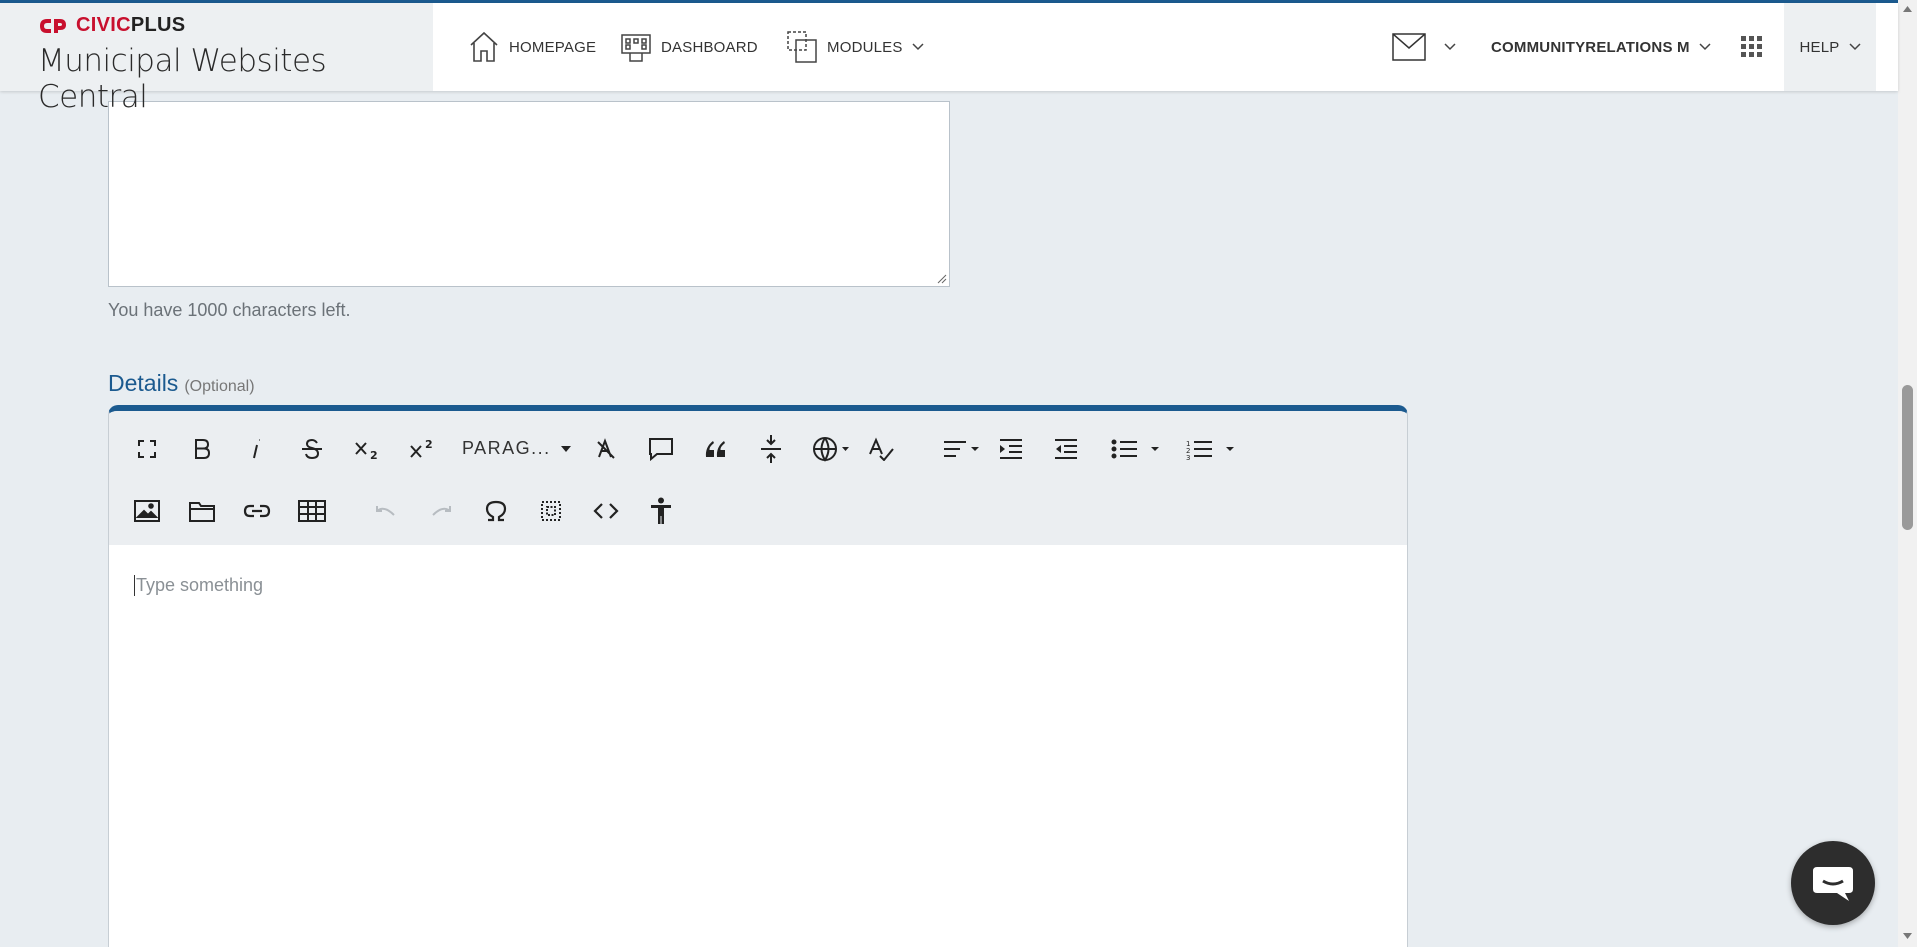 The height and width of the screenshot is (947, 1917). Describe the element at coordinates (182, 79) in the screenshot. I see `site-name: Municipal Websites Central` at that location.